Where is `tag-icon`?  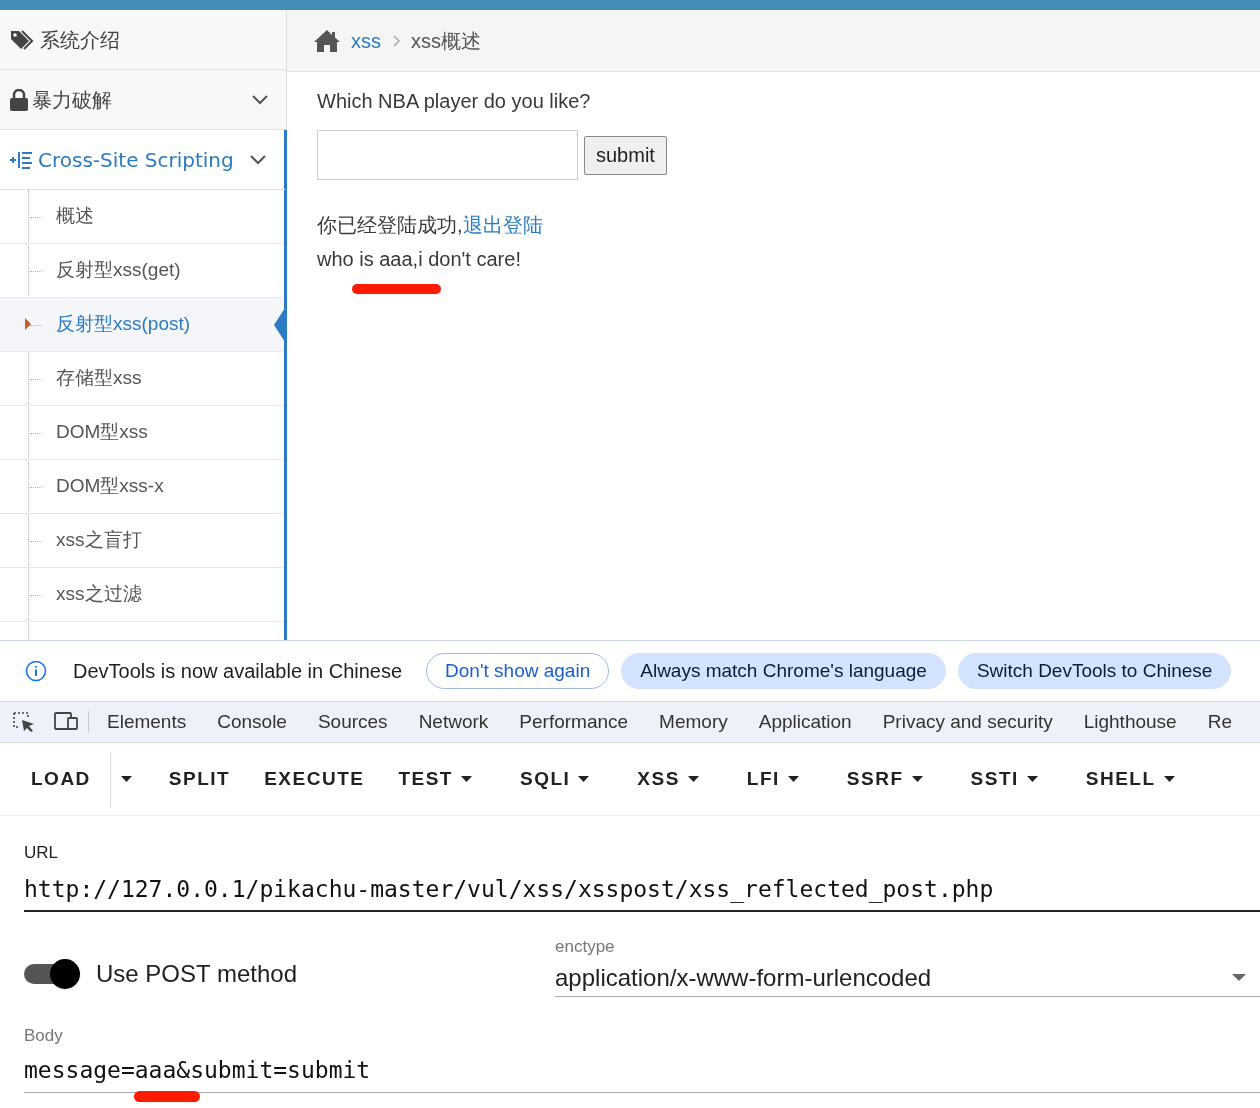
tag-icon is located at coordinates (23, 39).